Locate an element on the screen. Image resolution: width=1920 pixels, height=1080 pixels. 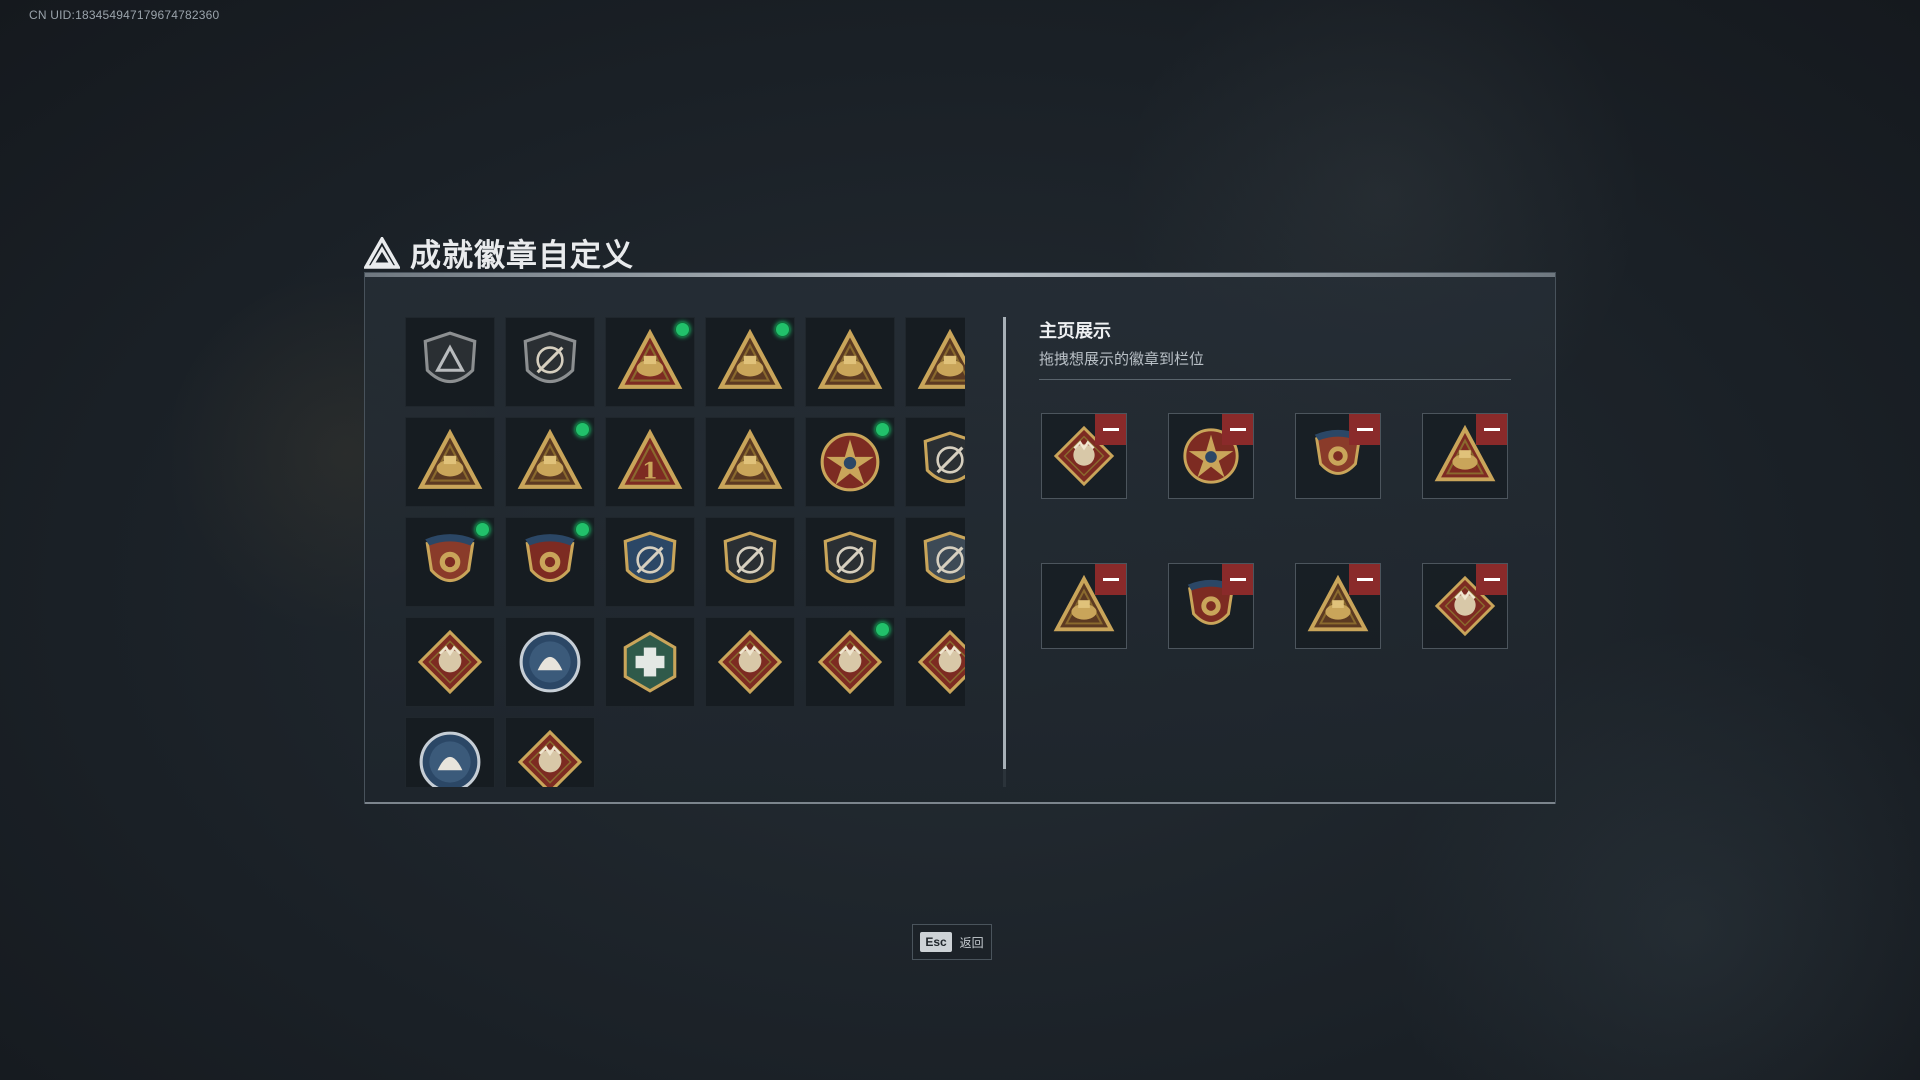
dark-shield-emblem-badge-icon is located at coordinates (944, 457).